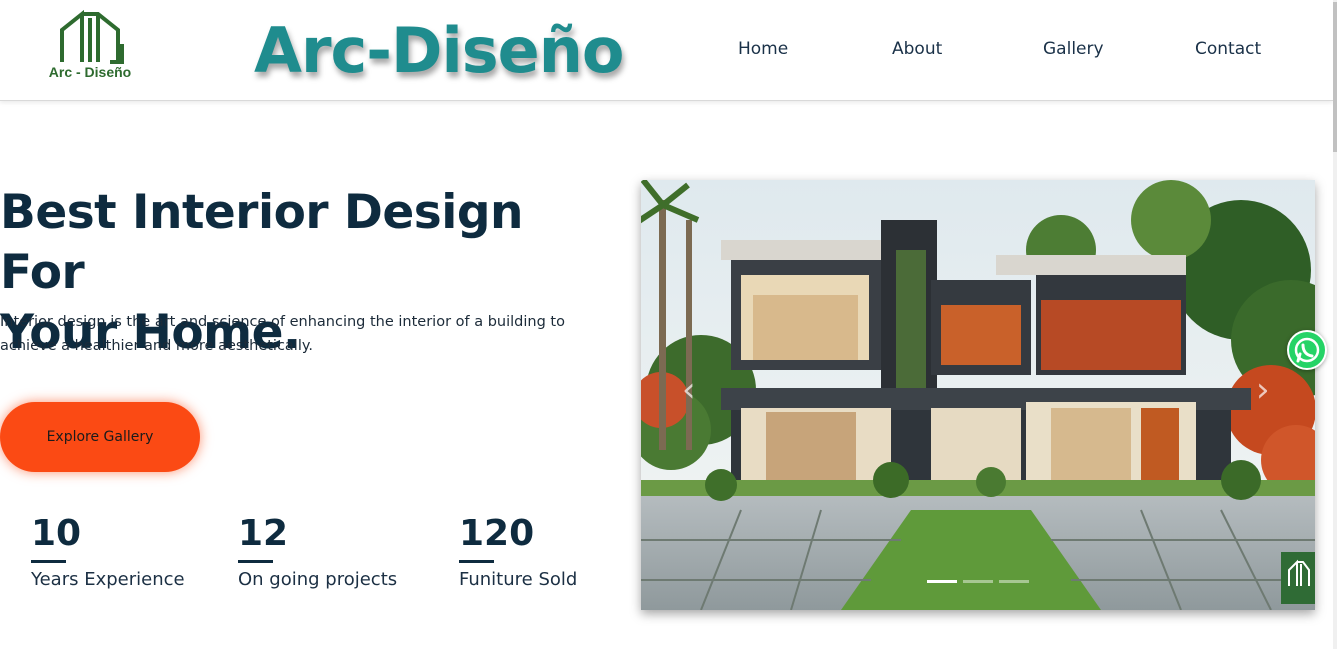 This screenshot has height=649, width=1337. I want to click on site-logo: Arc - Diseño, so click(90, 46).